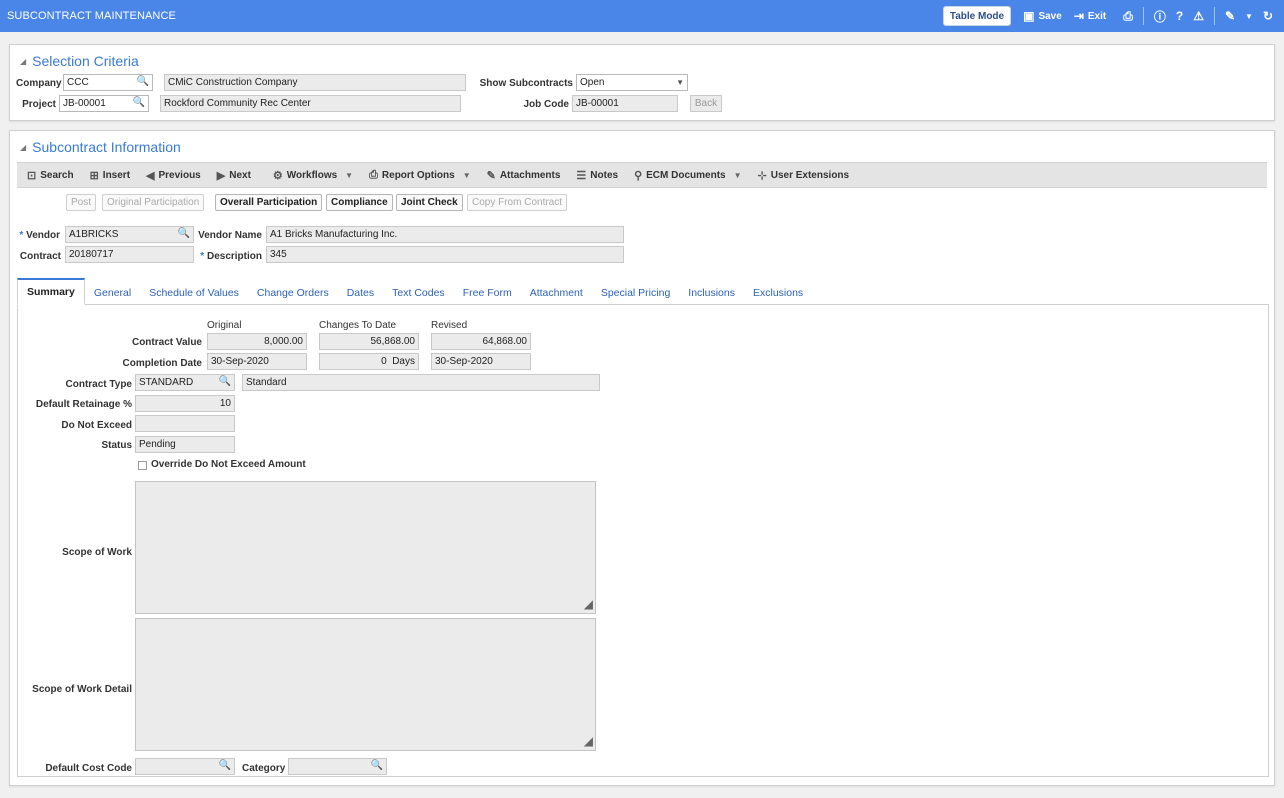 This screenshot has height=798, width=1284. I want to click on company-input: CCC 🔍, so click(108, 82).